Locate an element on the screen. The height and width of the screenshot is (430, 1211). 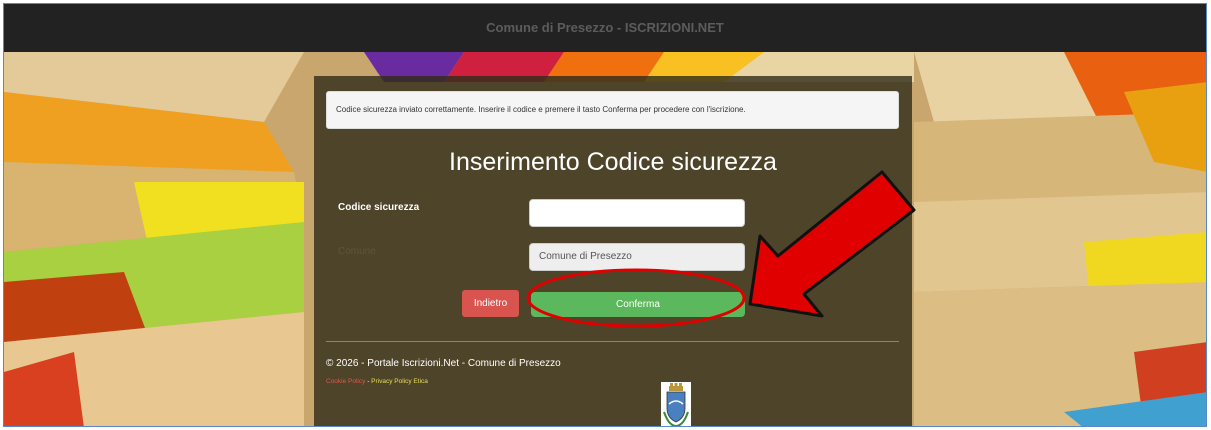
cookie-policy-link: Cookie Policy is located at coordinates (345, 381).